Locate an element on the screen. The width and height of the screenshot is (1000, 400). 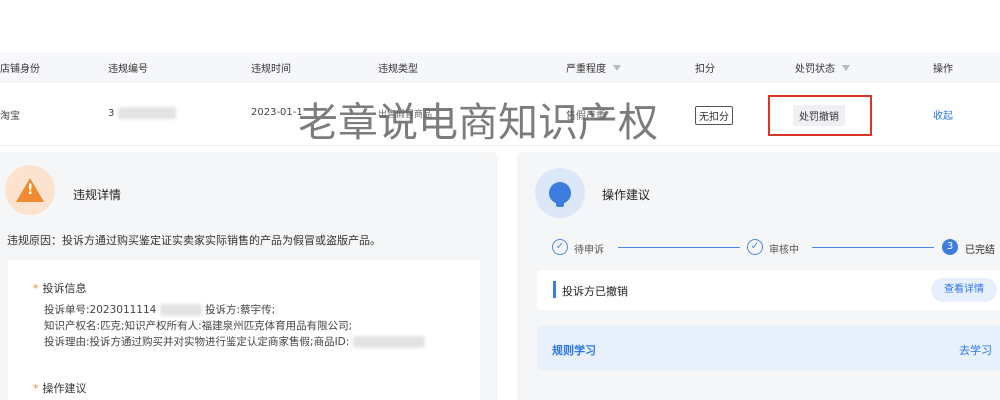
suggestion-heading: * 操作建议 is located at coordinates (60, 388).